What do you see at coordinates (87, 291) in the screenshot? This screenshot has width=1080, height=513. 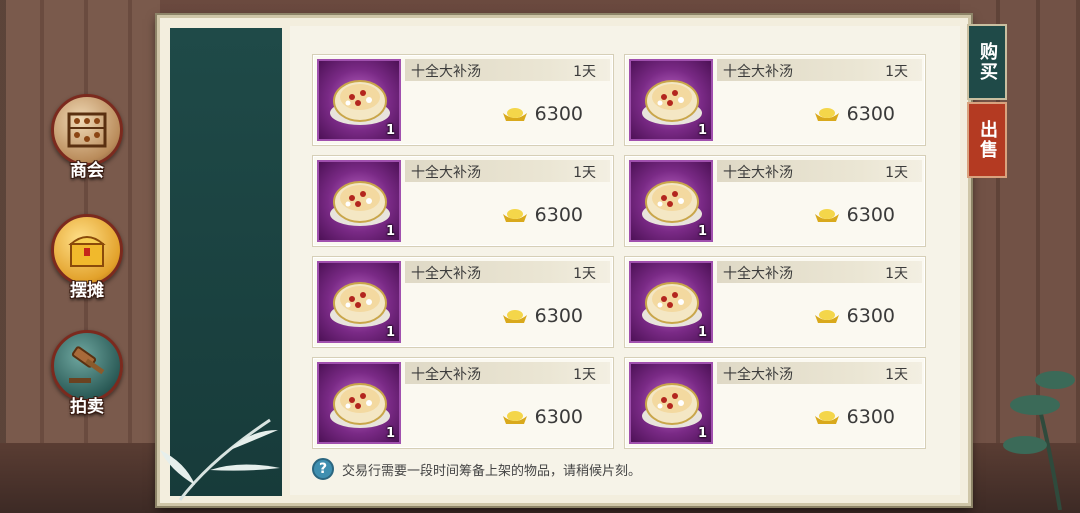 I see `nav-label: 摆摊` at bounding box center [87, 291].